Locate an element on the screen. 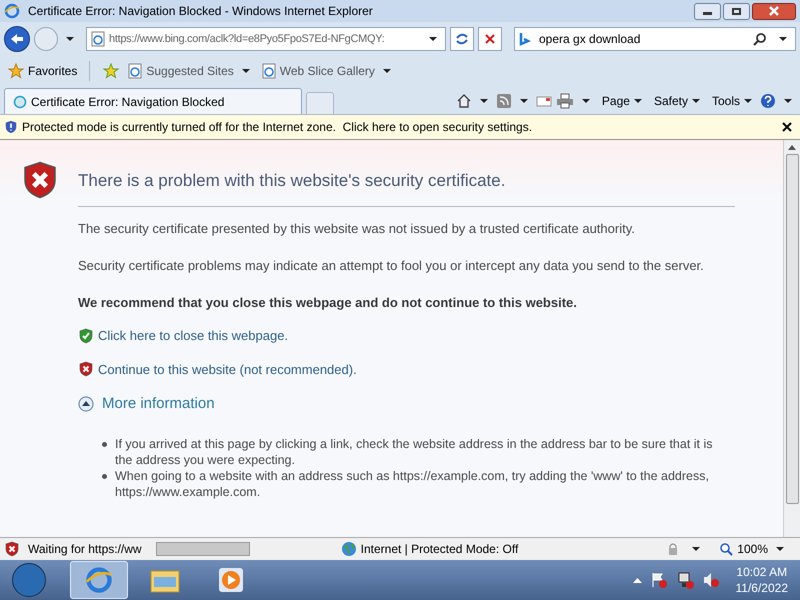 The image size is (800, 600). command-menu-button: Page is located at coordinates (624, 101).